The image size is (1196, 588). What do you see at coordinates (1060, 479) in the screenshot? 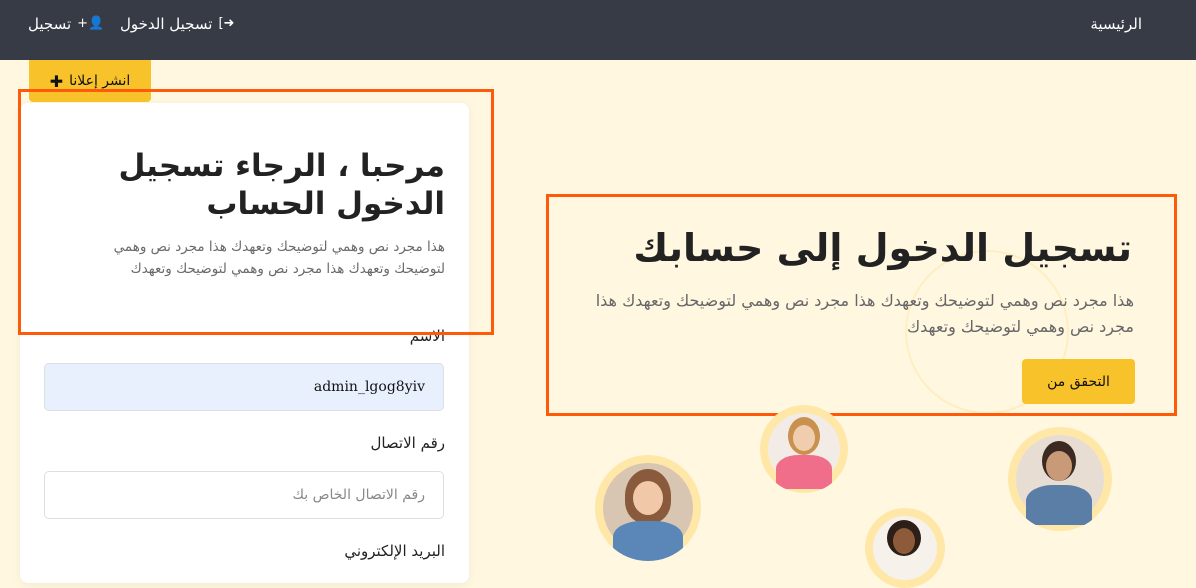
I see `avatar-man-laptop` at bounding box center [1060, 479].